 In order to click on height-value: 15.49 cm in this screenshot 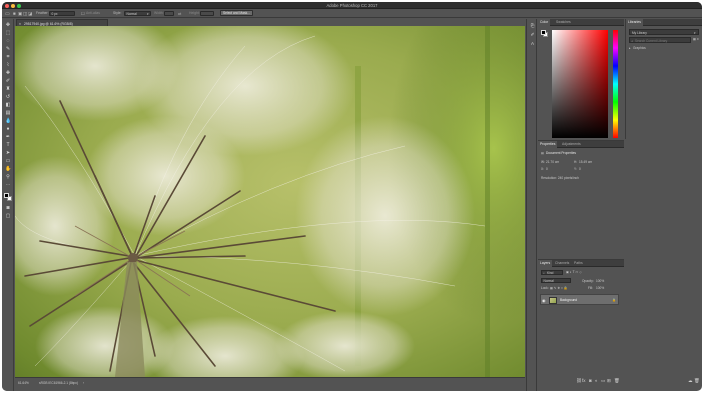, I will do `click(585, 162)`.